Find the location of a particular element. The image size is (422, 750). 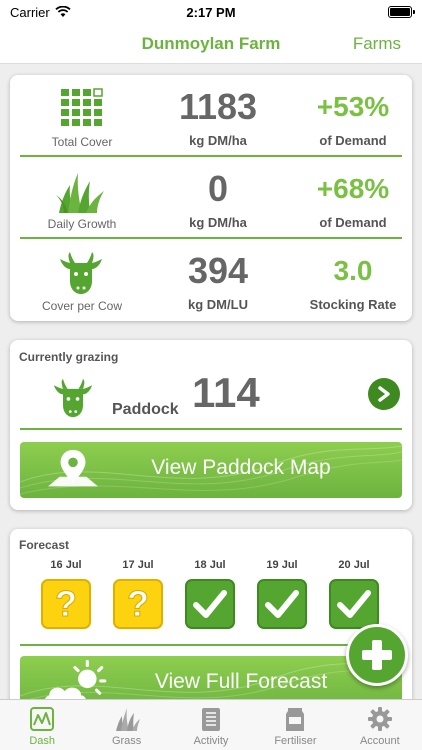

fertiliser-bag-icon is located at coordinates (295, 719).